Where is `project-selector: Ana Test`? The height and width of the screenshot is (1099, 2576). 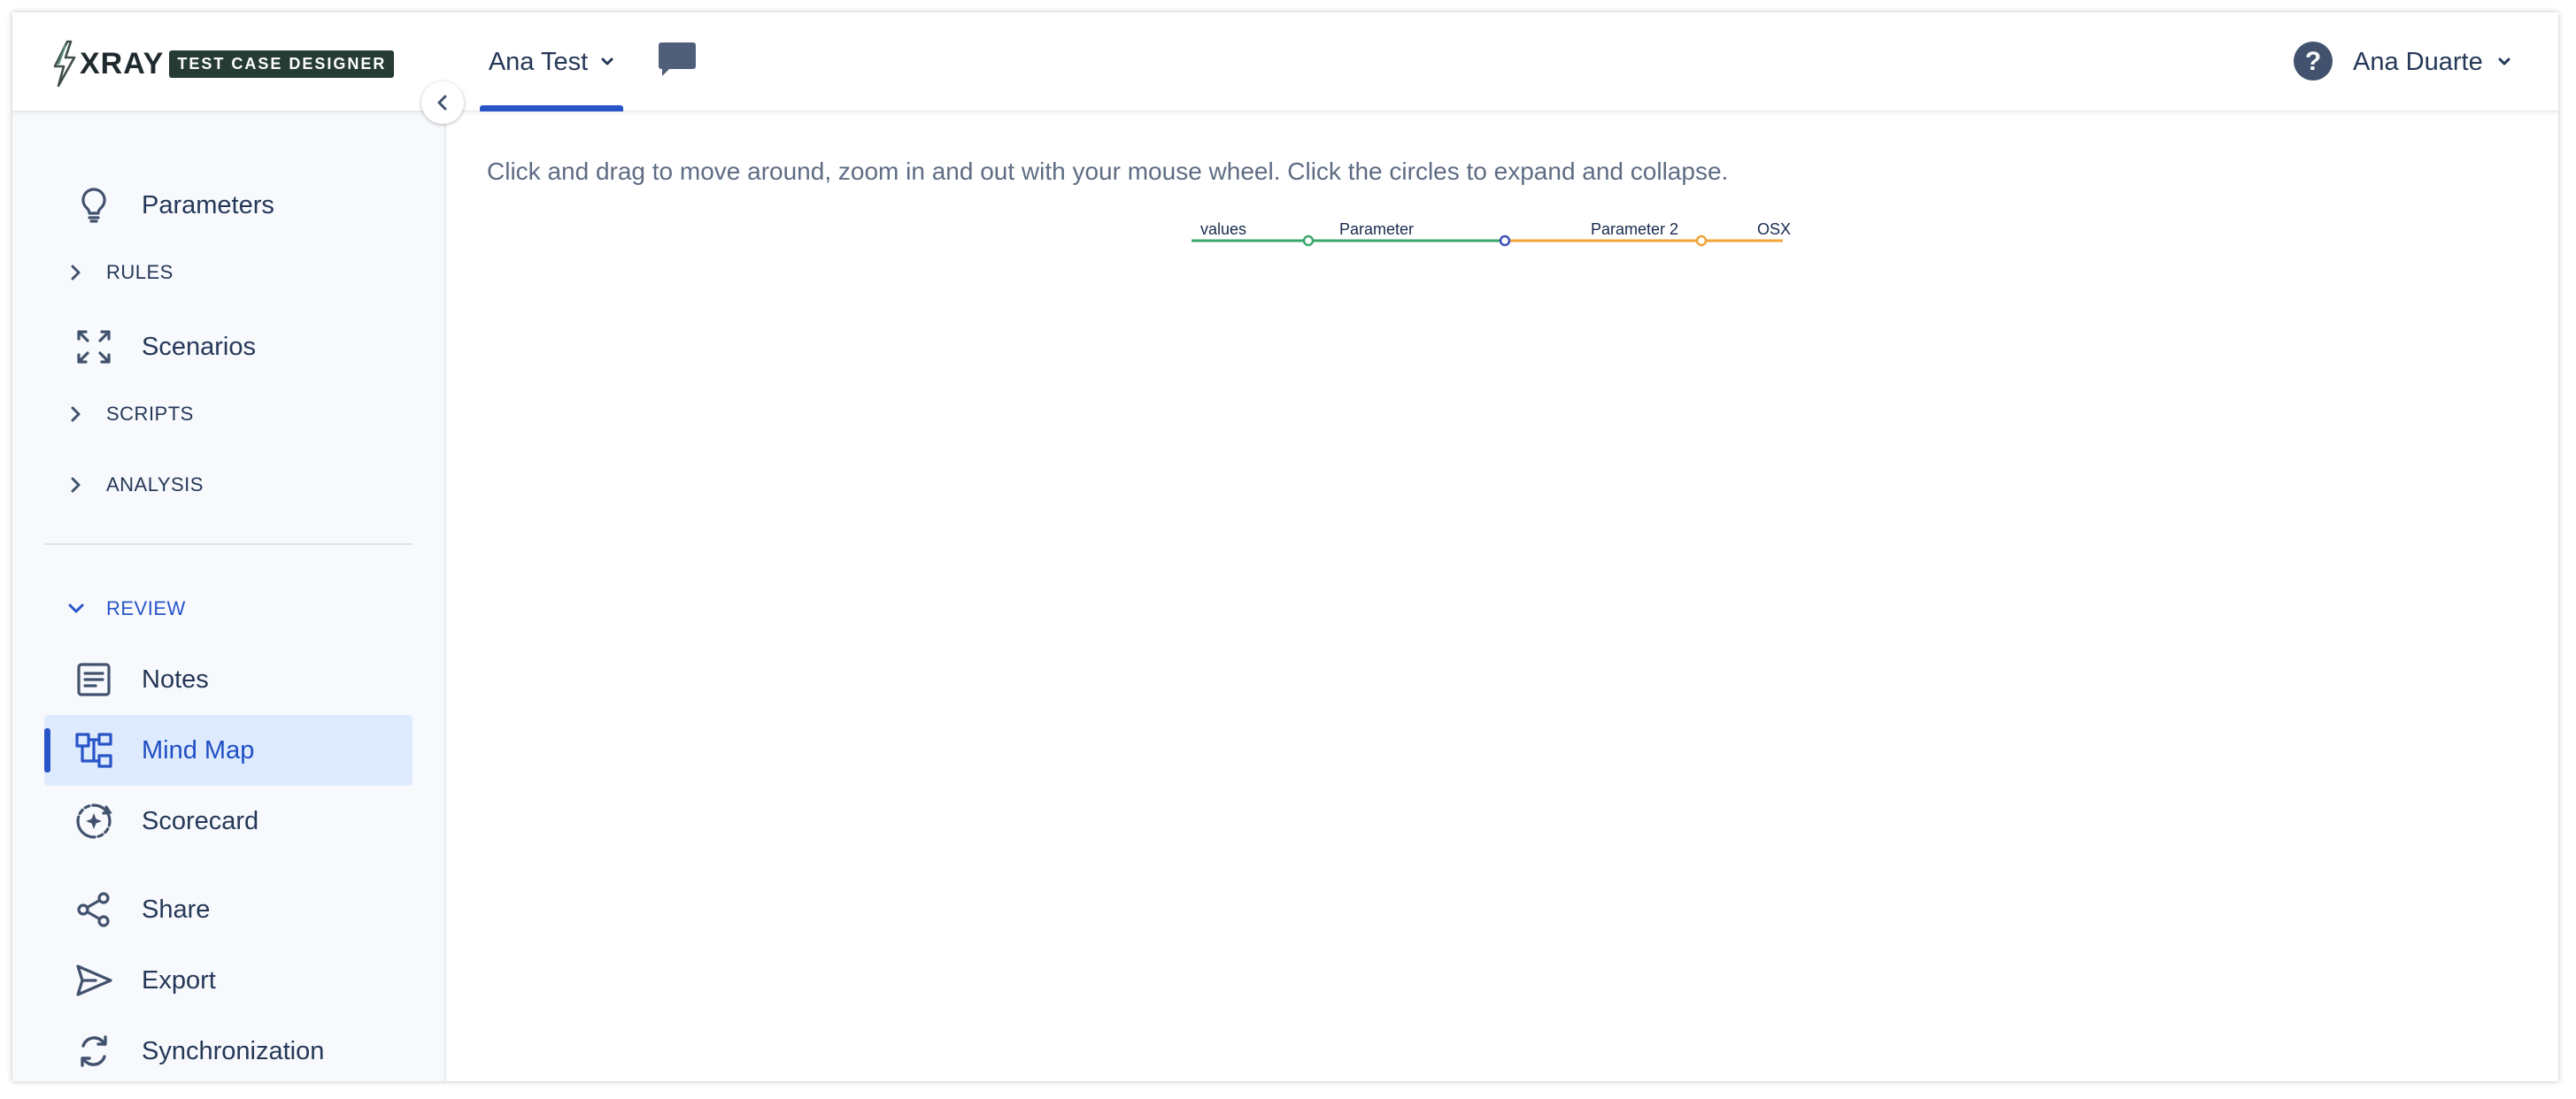 project-selector: Ana Test is located at coordinates (551, 61).